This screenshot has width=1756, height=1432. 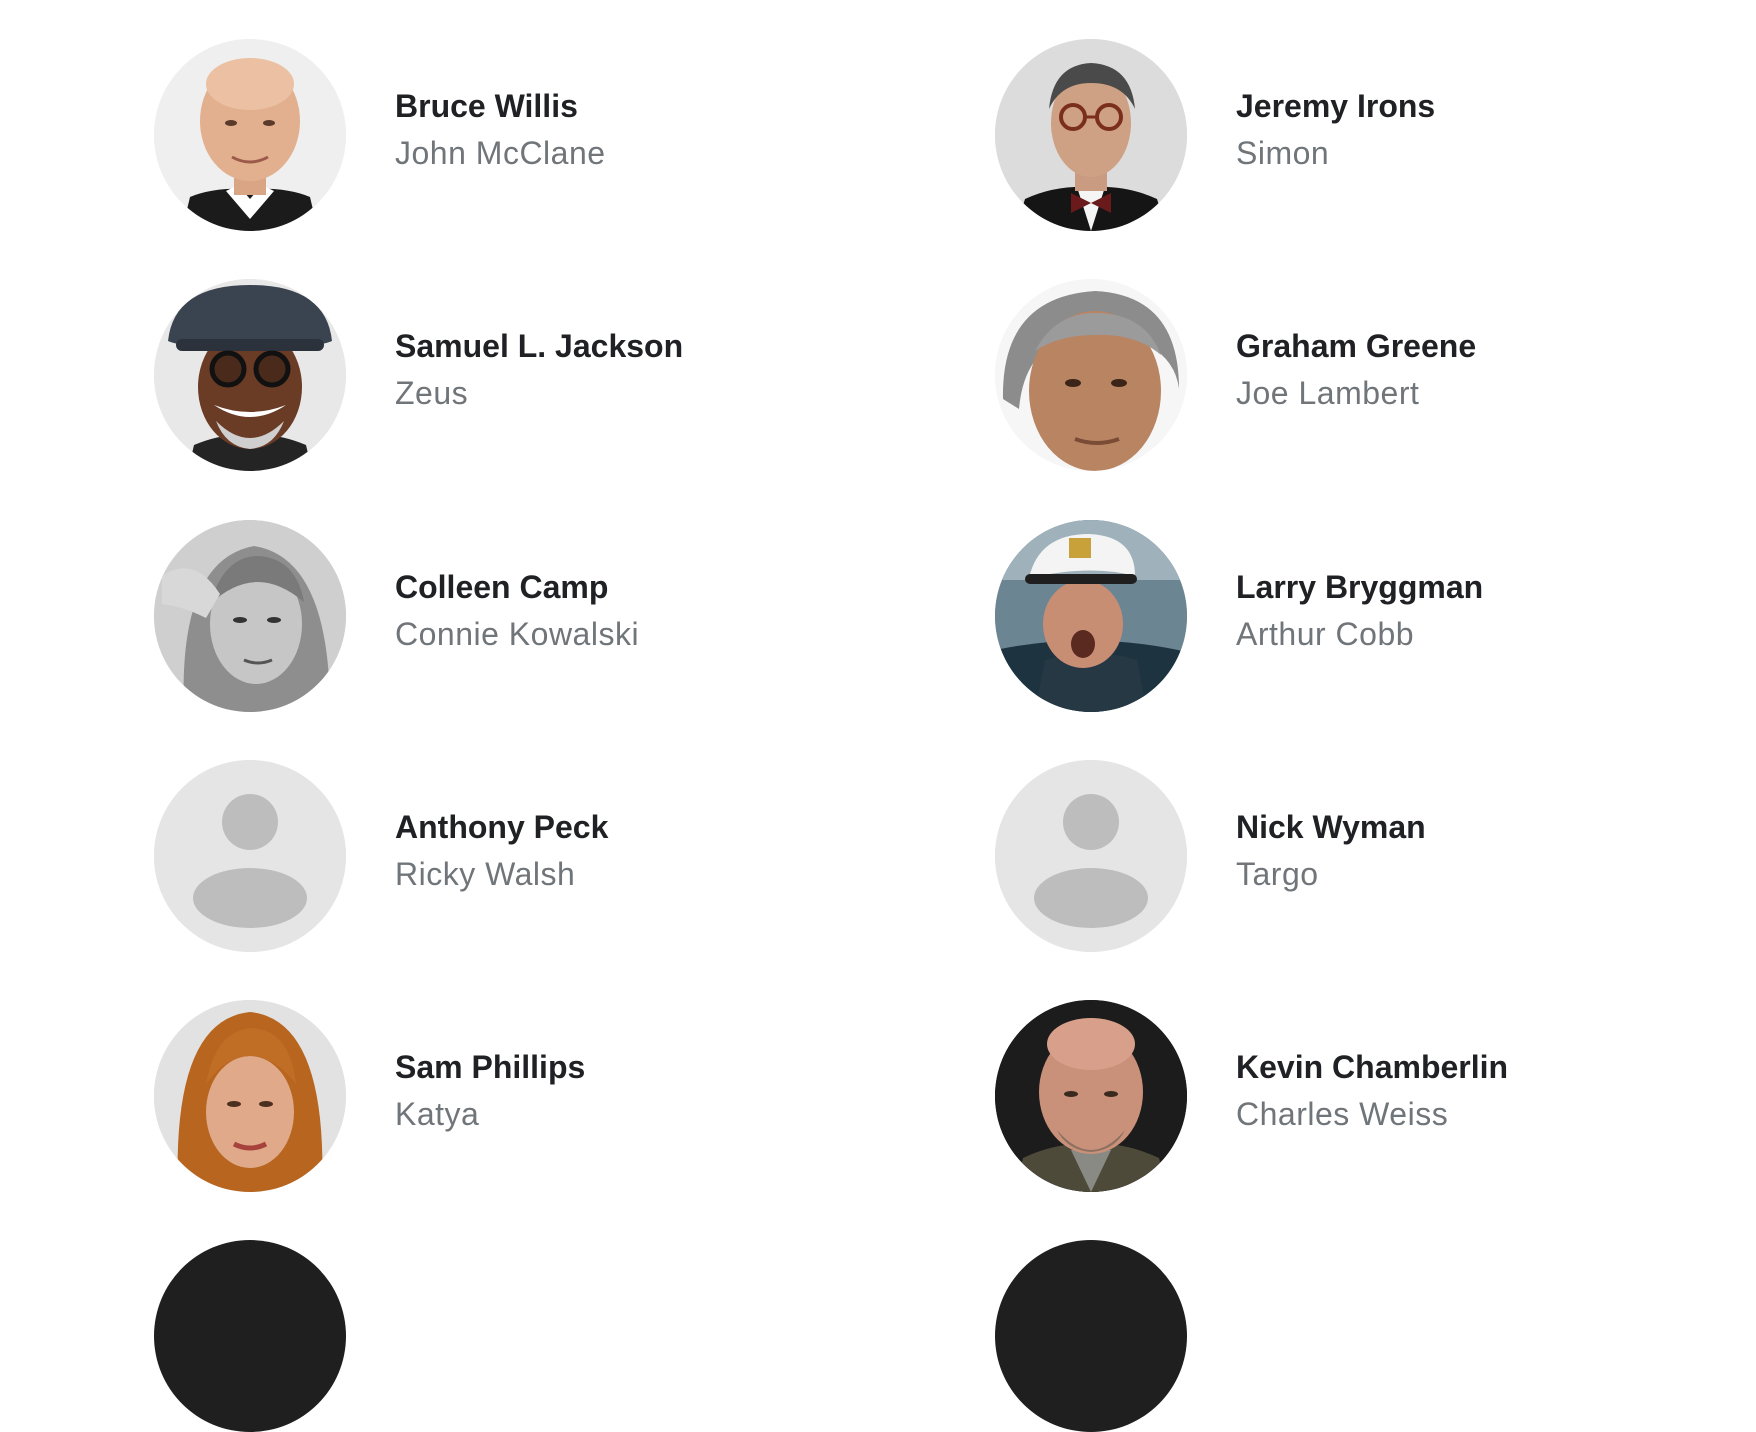 I want to click on character-name: Zeus, so click(x=432, y=393).